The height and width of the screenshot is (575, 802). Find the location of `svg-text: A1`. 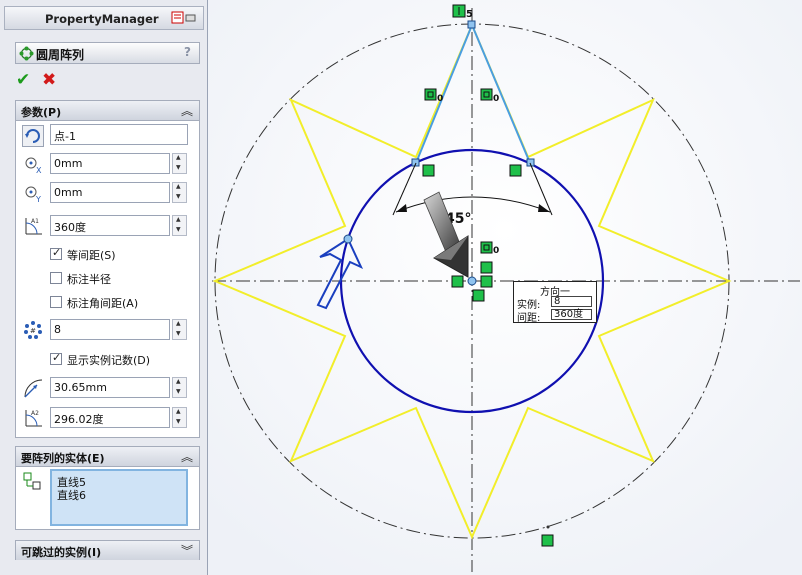

svg-text: A1 is located at coordinates (35, 221).